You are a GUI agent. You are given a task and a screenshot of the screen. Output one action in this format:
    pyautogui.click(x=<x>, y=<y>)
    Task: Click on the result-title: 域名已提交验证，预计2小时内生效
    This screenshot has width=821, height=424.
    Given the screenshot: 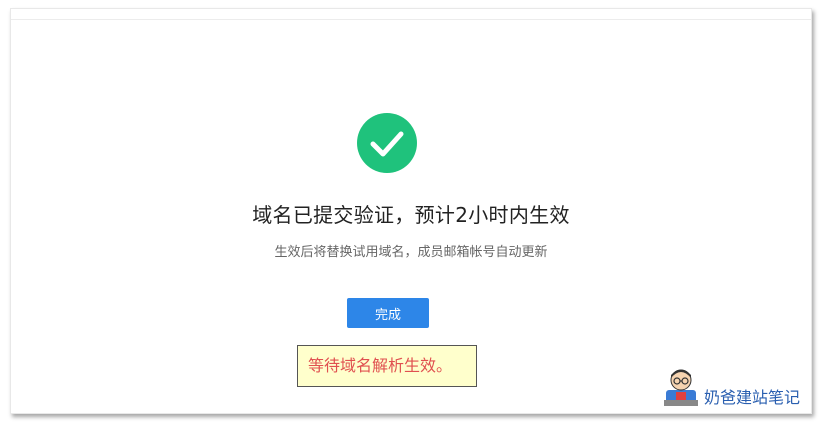 What is the action you would take?
    pyautogui.click(x=411, y=215)
    